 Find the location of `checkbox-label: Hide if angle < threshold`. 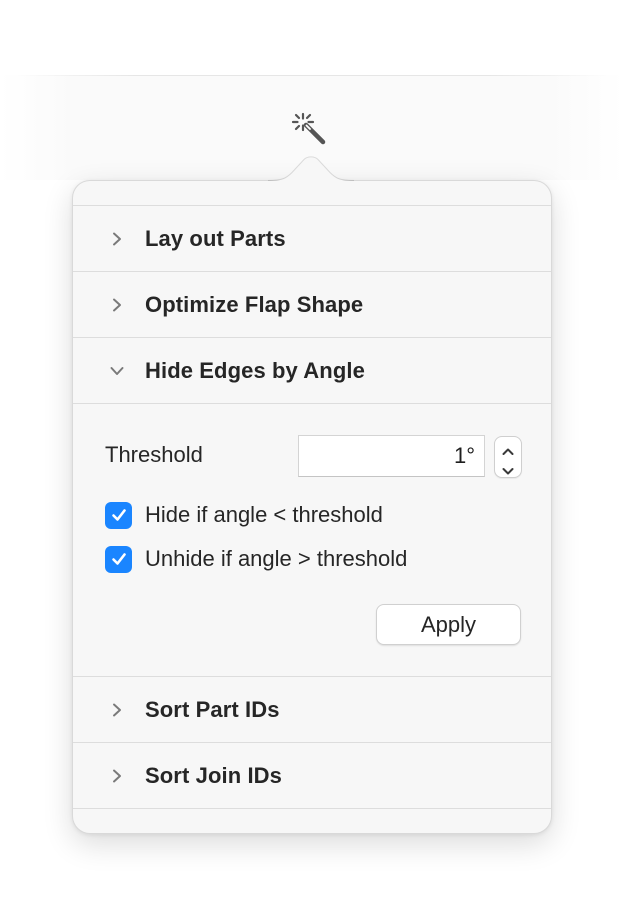

checkbox-label: Hide if angle < threshold is located at coordinates (264, 514).